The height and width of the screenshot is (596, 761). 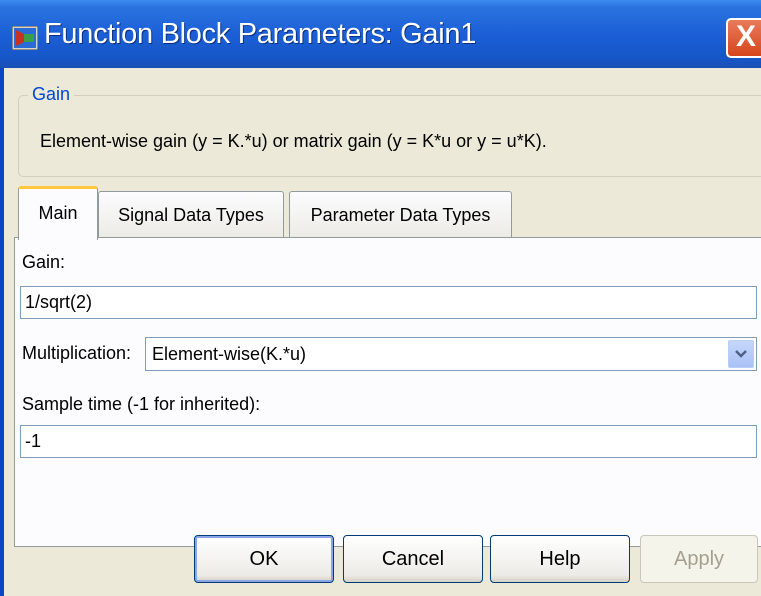 I want to click on apply-label: Apply, so click(x=699, y=559).